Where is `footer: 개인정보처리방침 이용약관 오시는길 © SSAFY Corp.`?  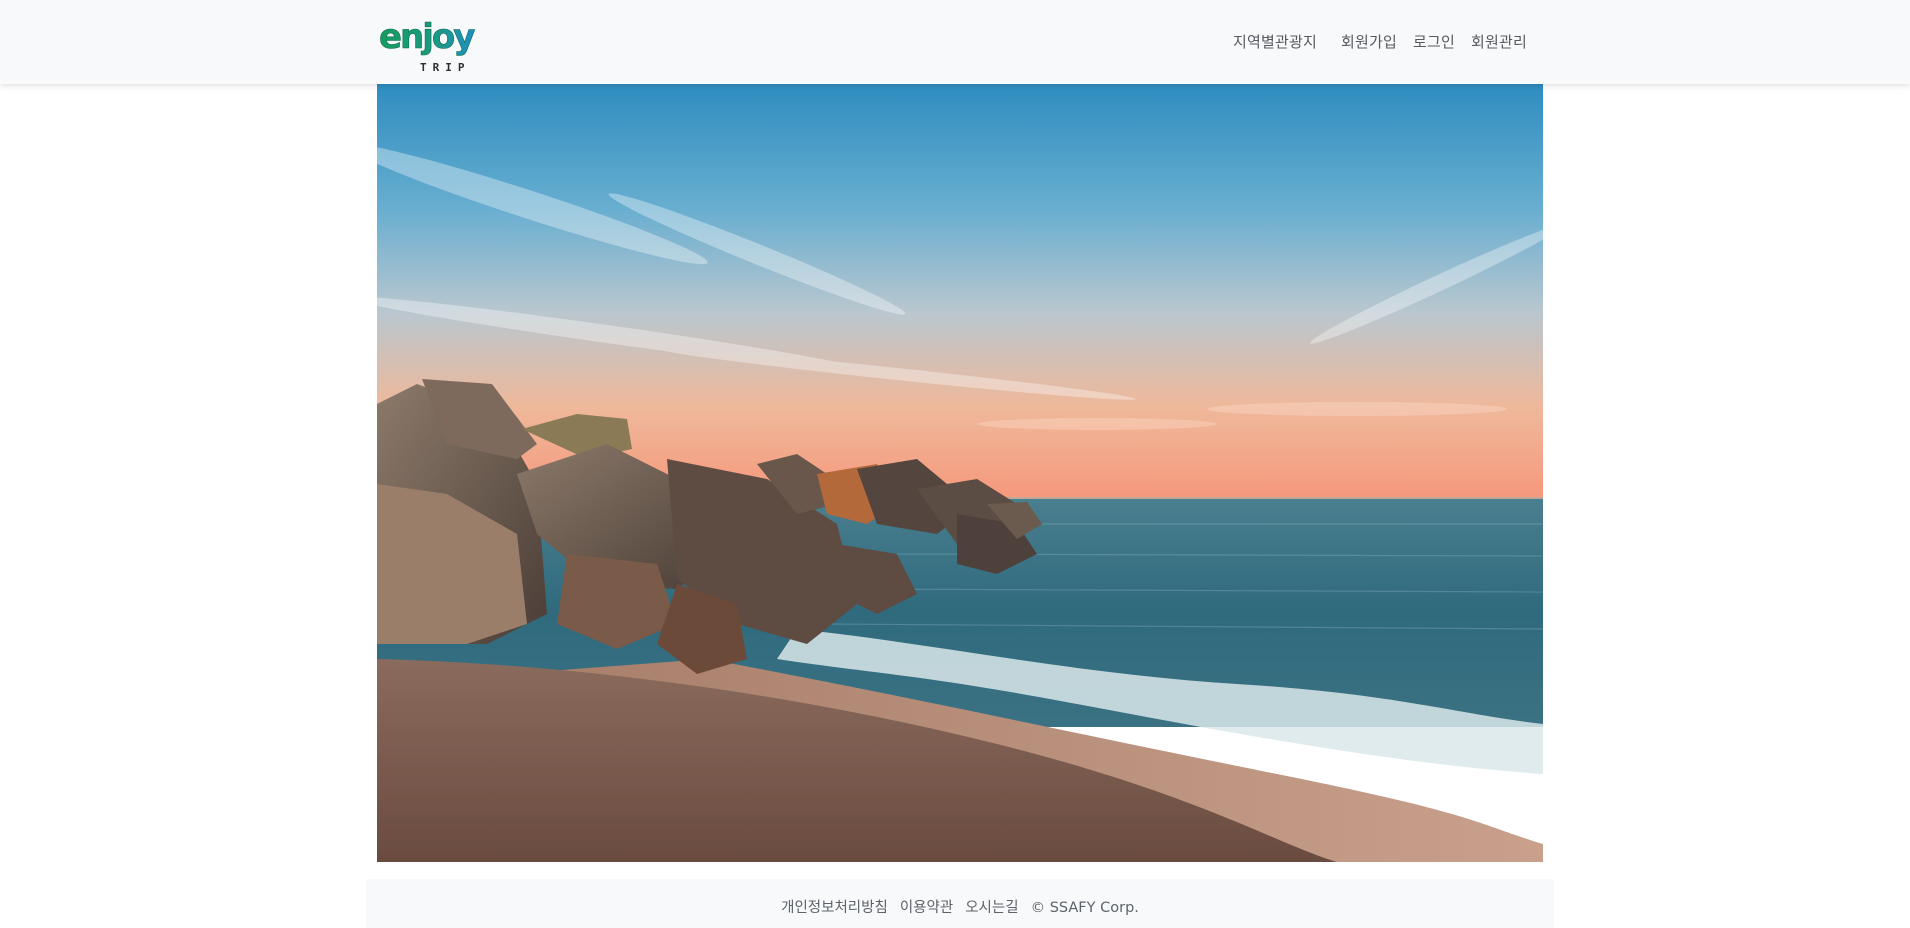 footer: 개인정보처리방침 이용약관 오시는길 © SSAFY Corp. is located at coordinates (960, 903).